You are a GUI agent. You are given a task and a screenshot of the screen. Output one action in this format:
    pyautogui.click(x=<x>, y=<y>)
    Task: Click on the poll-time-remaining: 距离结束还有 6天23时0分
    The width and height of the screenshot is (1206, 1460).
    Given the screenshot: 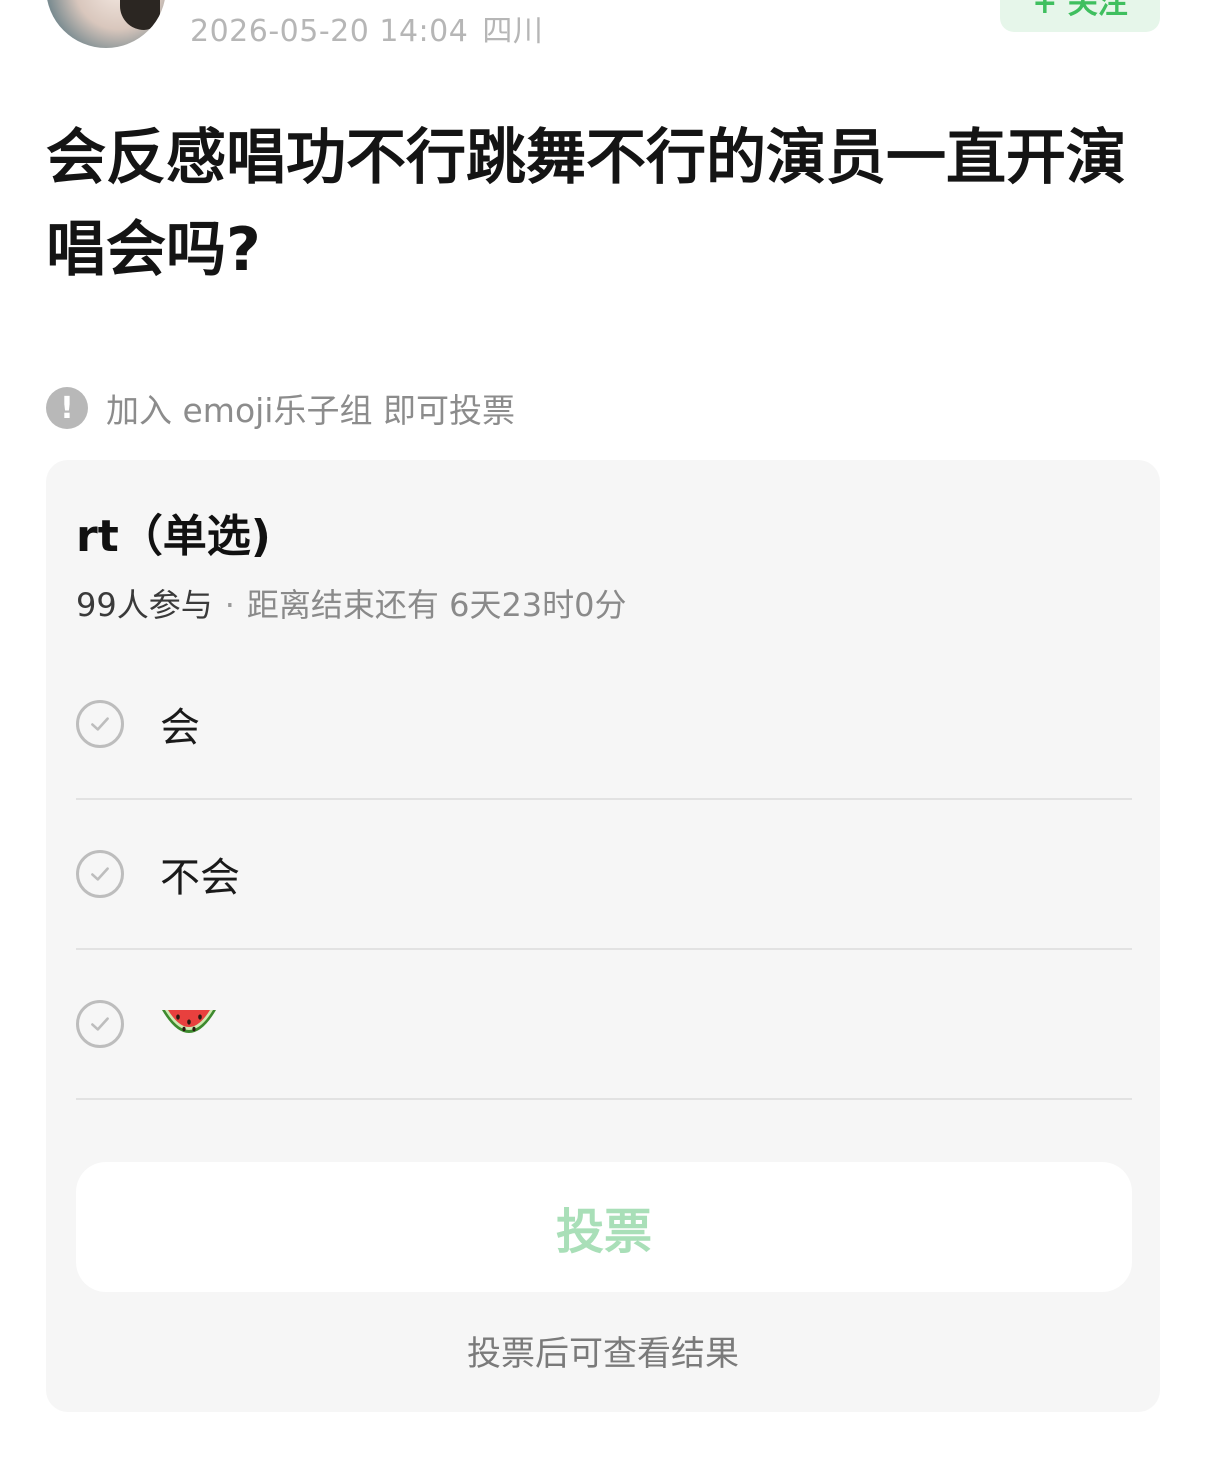 What is the action you would take?
    pyautogui.click(x=436, y=605)
    